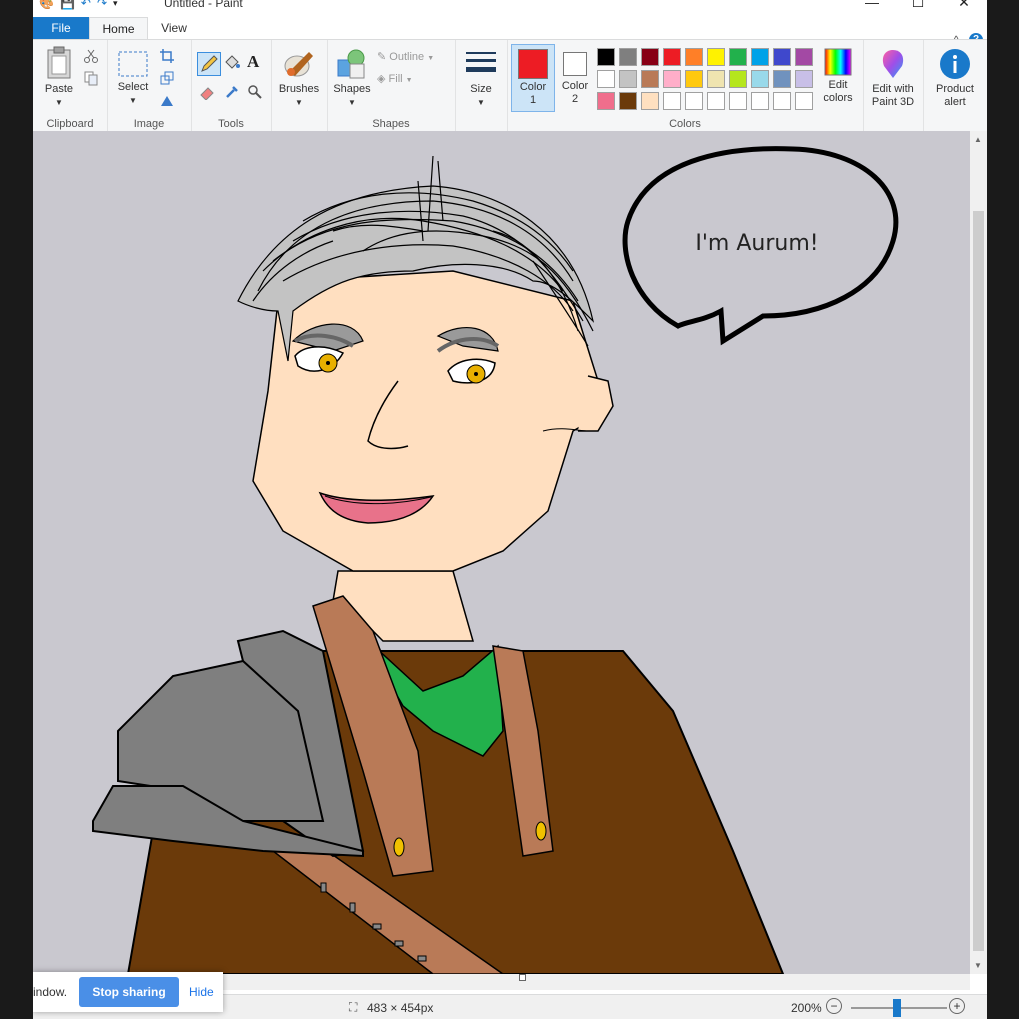  What do you see at coordinates (231, 124) in the screenshot?
I see `tools-group-label: Tools` at bounding box center [231, 124].